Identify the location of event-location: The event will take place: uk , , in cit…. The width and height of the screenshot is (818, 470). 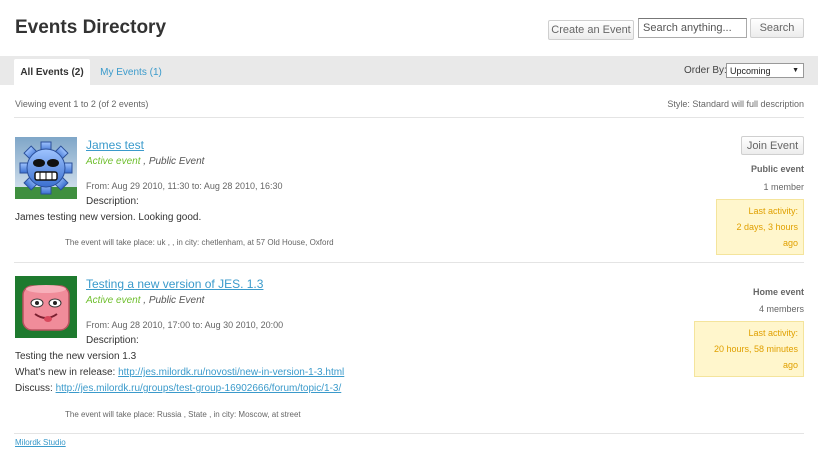
(199, 242).